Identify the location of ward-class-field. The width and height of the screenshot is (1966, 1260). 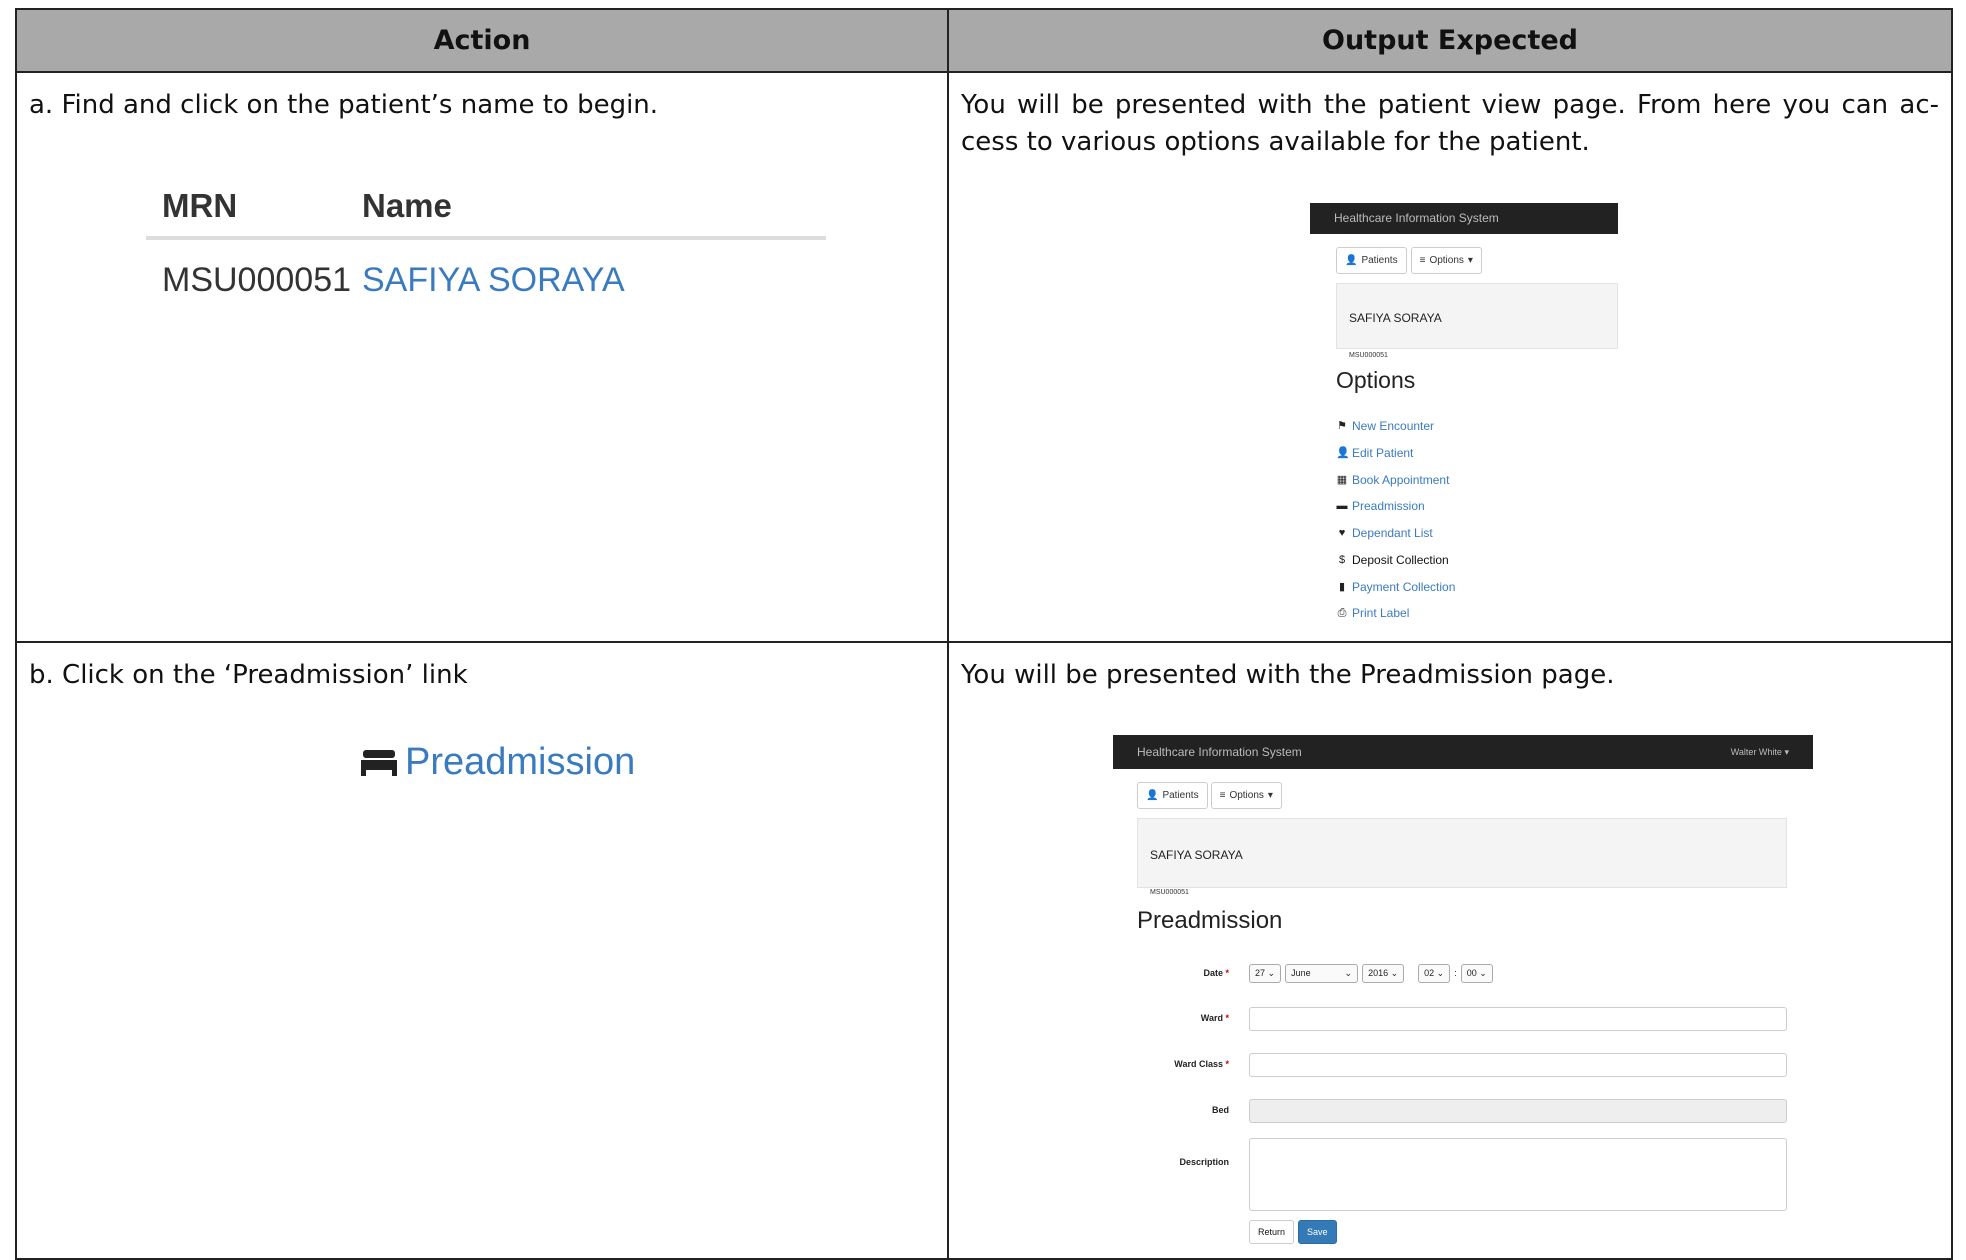
(1518, 1064).